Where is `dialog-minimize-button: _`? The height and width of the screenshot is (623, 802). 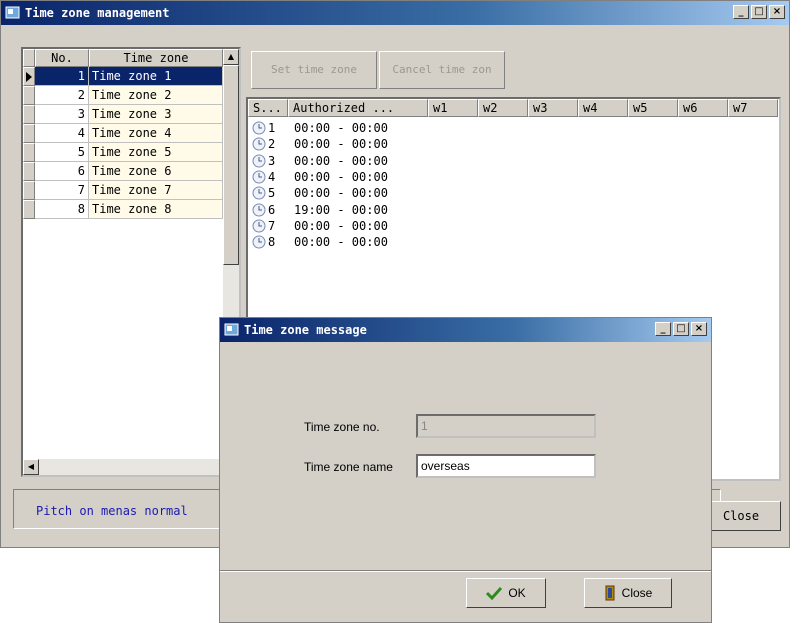
dialog-minimize-button: _ is located at coordinates (663, 329).